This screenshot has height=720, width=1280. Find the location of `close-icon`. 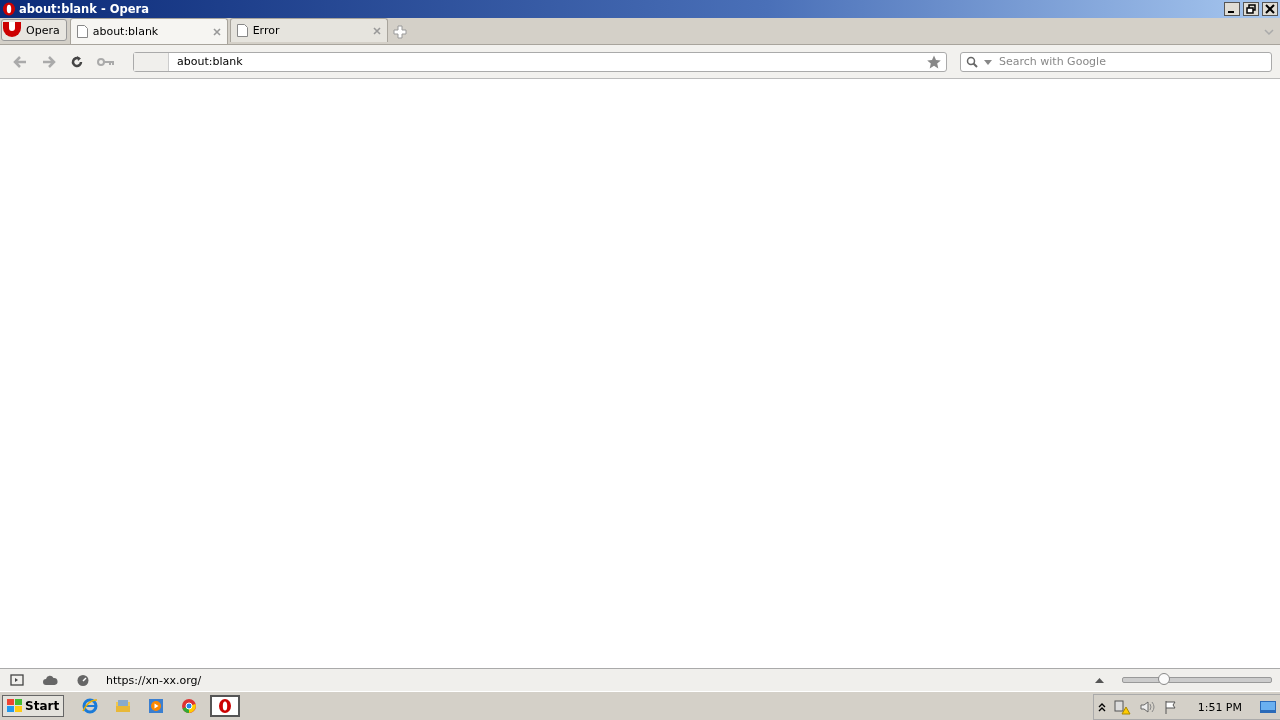

close-icon is located at coordinates (1270, 9).